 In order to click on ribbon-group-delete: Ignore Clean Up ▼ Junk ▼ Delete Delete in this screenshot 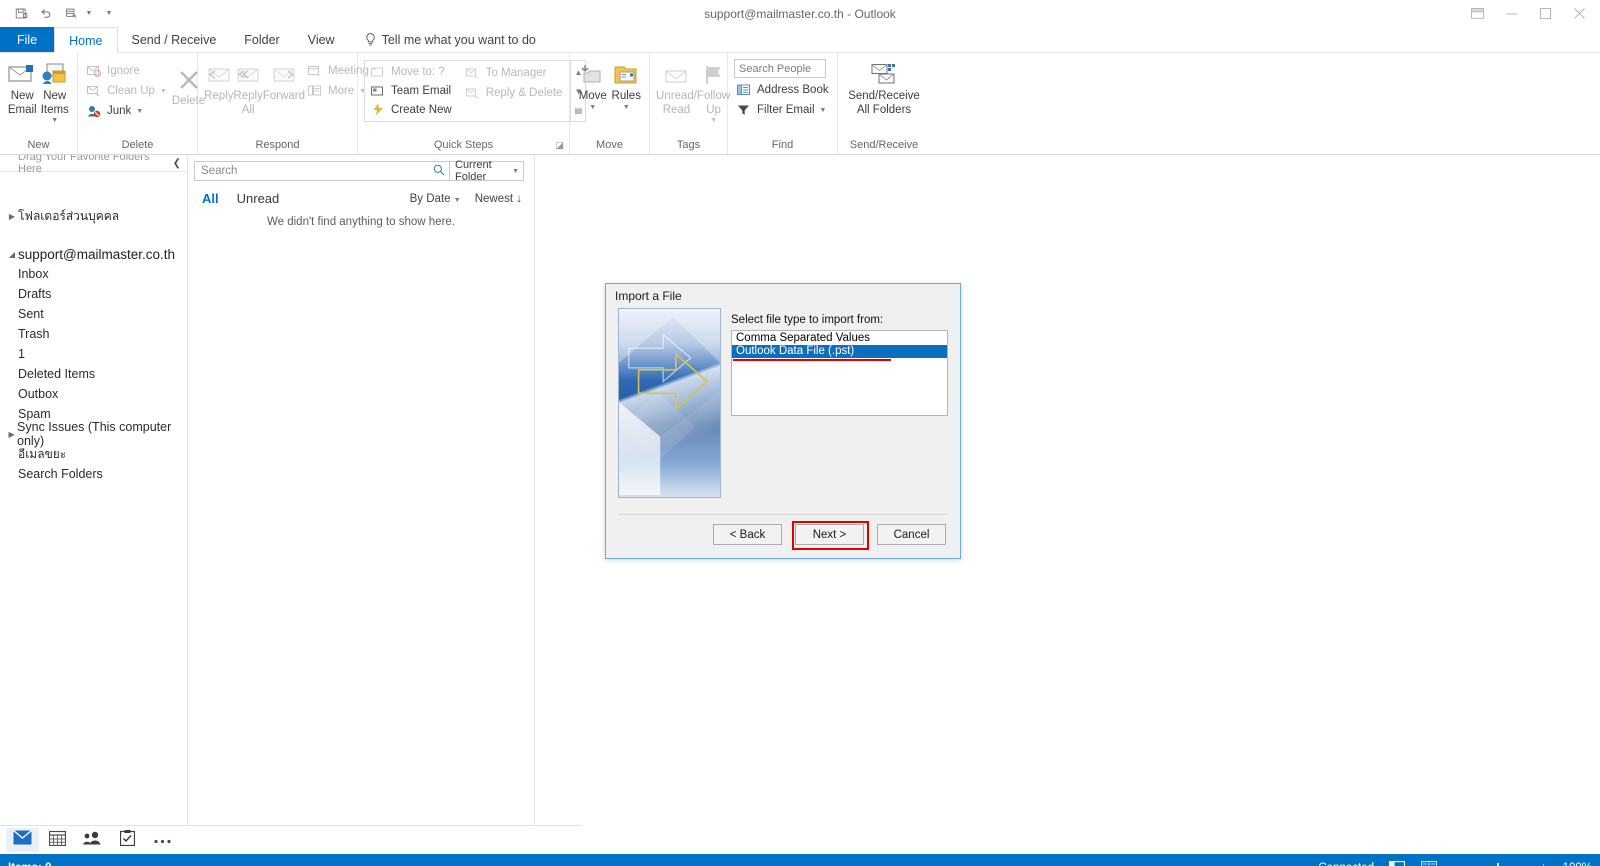, I will do `click(141, 103)`.